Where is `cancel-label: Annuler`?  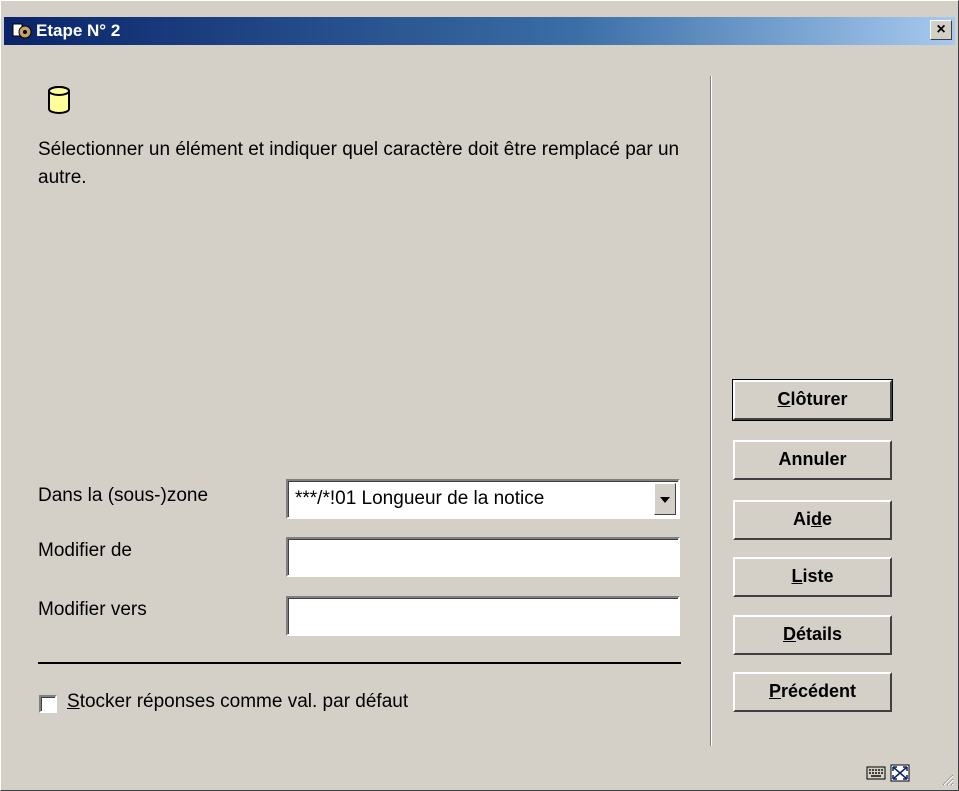
cancel-label: Annuler is located at coordinates (812, 459).